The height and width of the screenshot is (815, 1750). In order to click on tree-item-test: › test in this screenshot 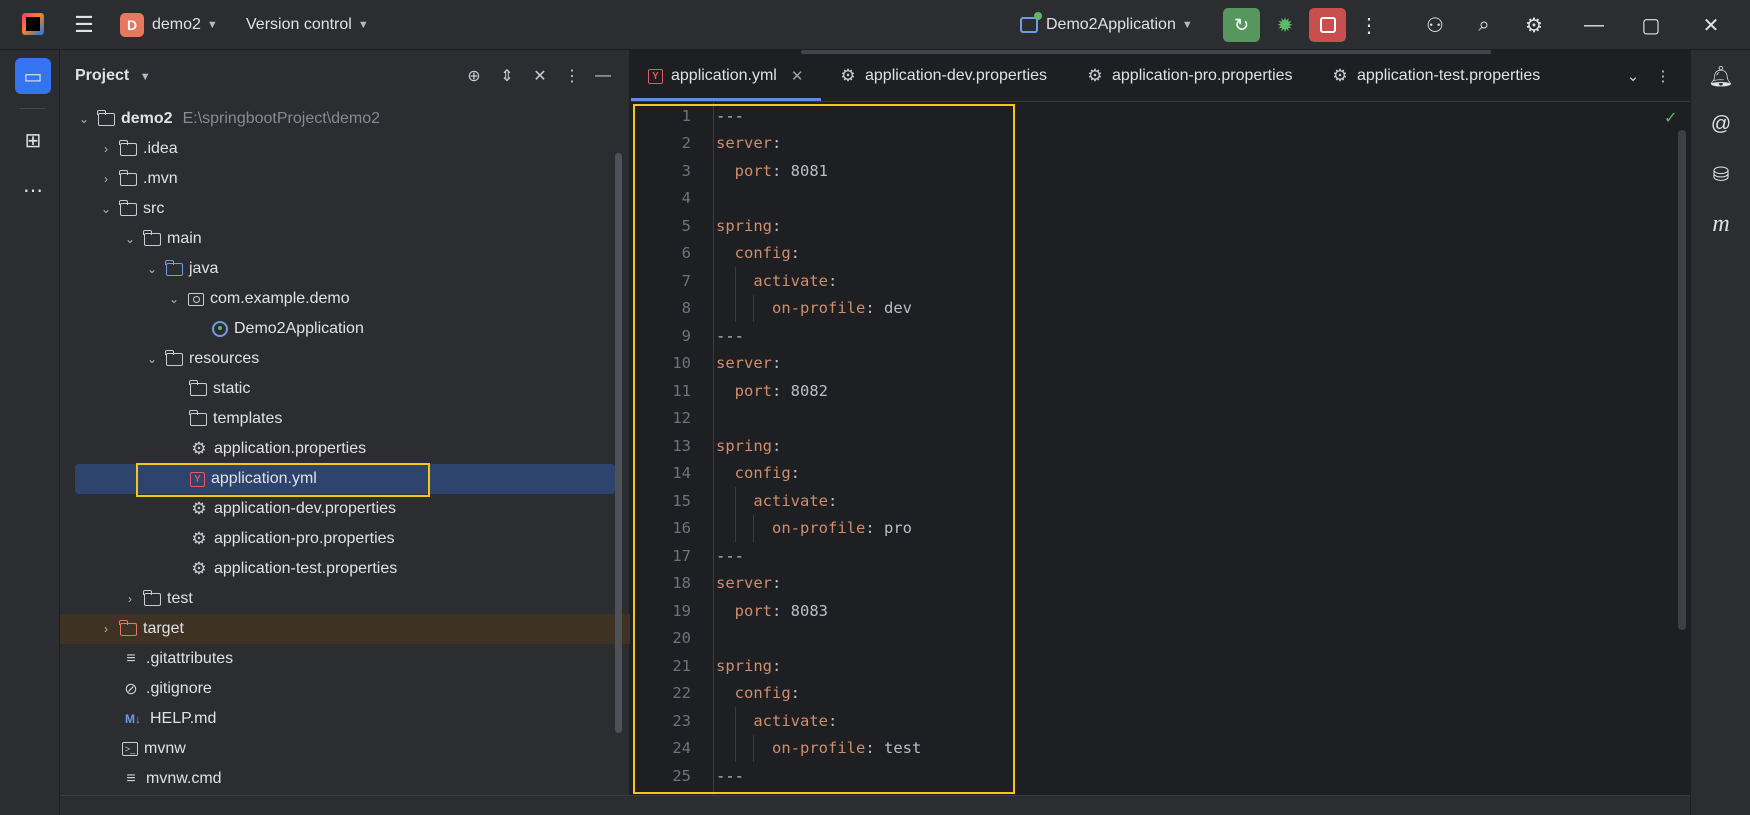, I will do `click(345, 599)`.